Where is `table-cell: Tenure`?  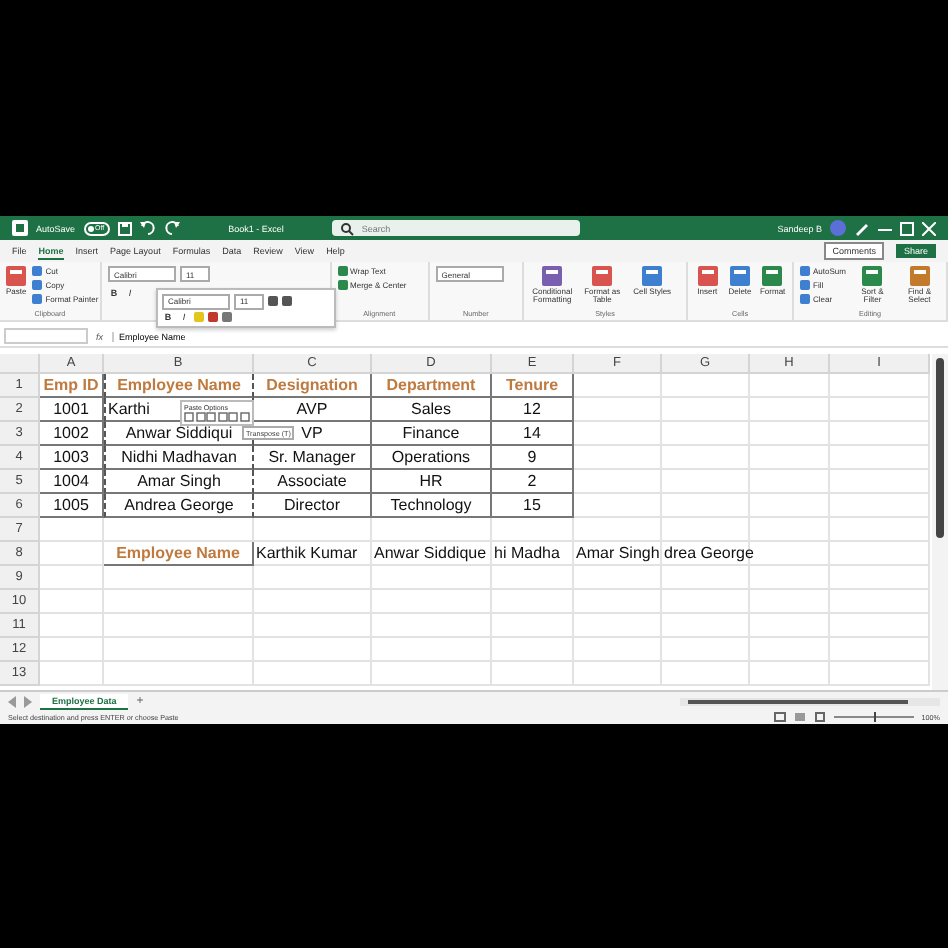
table-cell: Tenure is located at coordinates (533, 386).